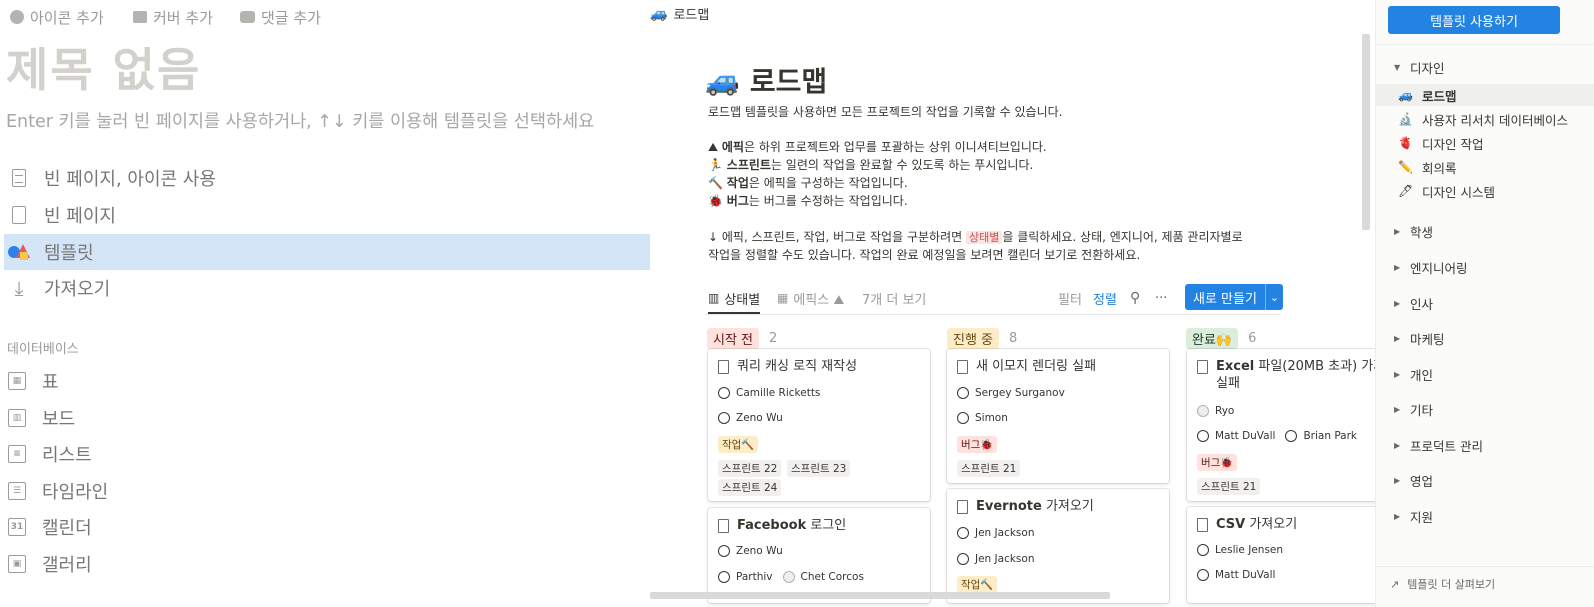 The width and height of the screenshot is (1594, 607). I want to click on category-support: ▶ 지원, so click(1413, 516).